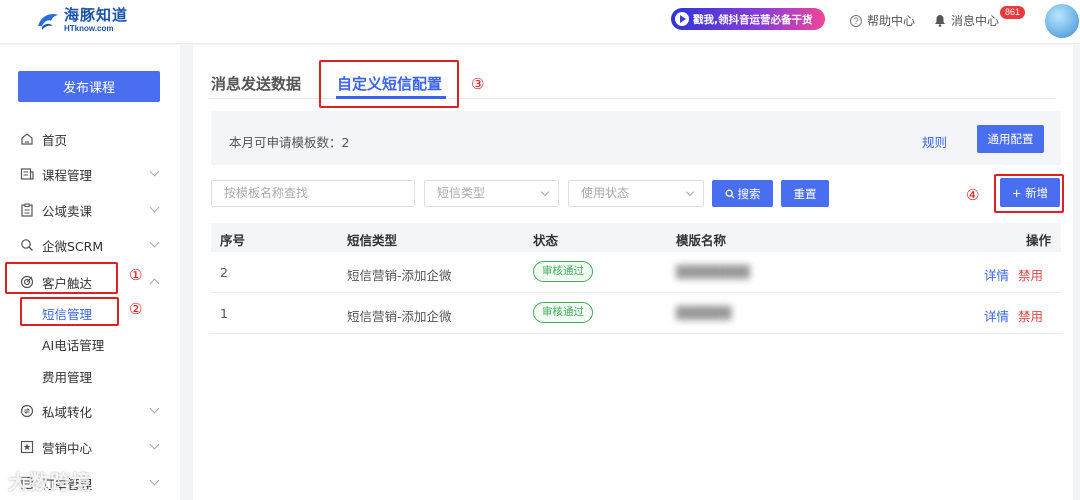  What do you see at coordinates (67, 175) in the screenshot?
I see `sidebar-item-label: 课程管理` at bounding box center [67, 175].